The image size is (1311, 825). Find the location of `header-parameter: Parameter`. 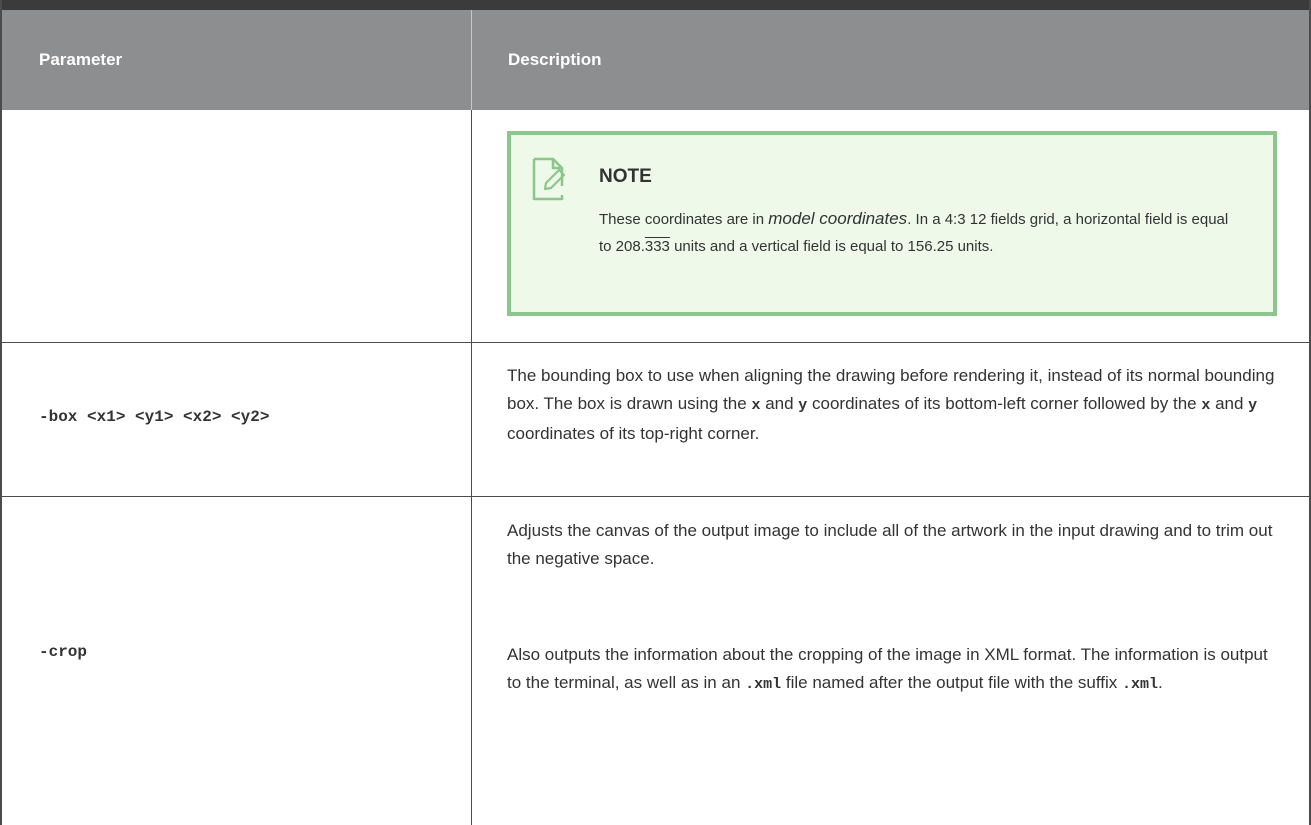

header-parameter: Parameter is located at coordinates (81, 59).